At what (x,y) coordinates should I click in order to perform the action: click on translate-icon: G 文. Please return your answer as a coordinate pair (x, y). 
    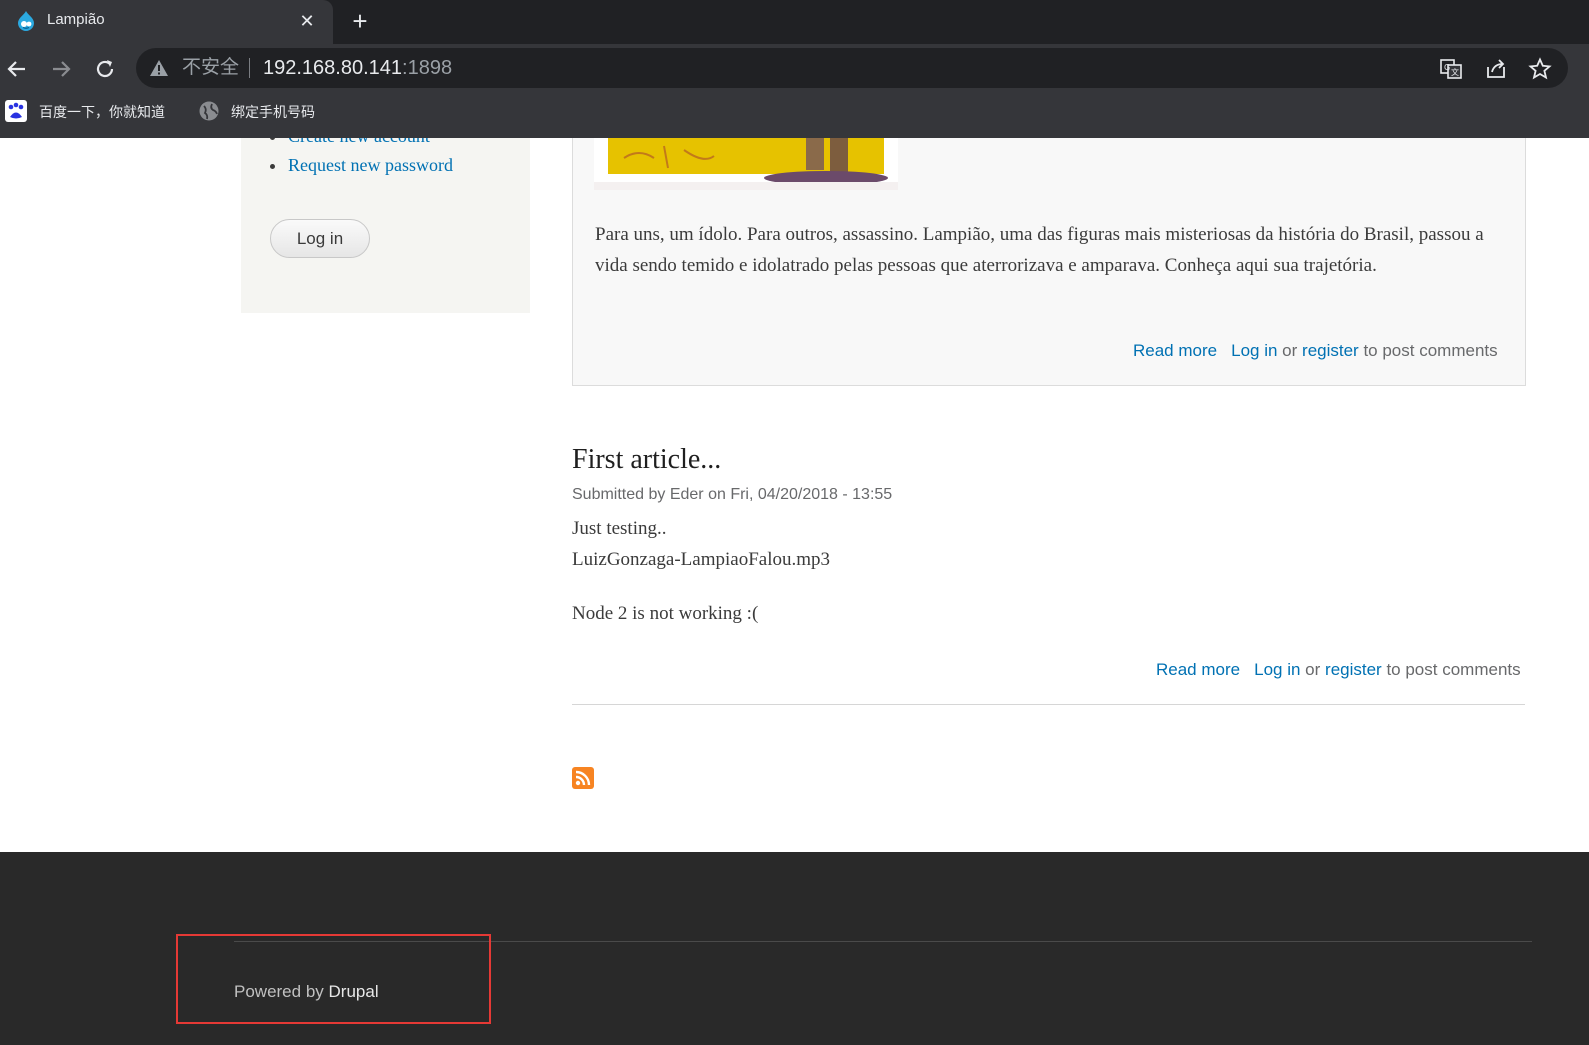
    Looking at the image, I should click on (1451, 69).